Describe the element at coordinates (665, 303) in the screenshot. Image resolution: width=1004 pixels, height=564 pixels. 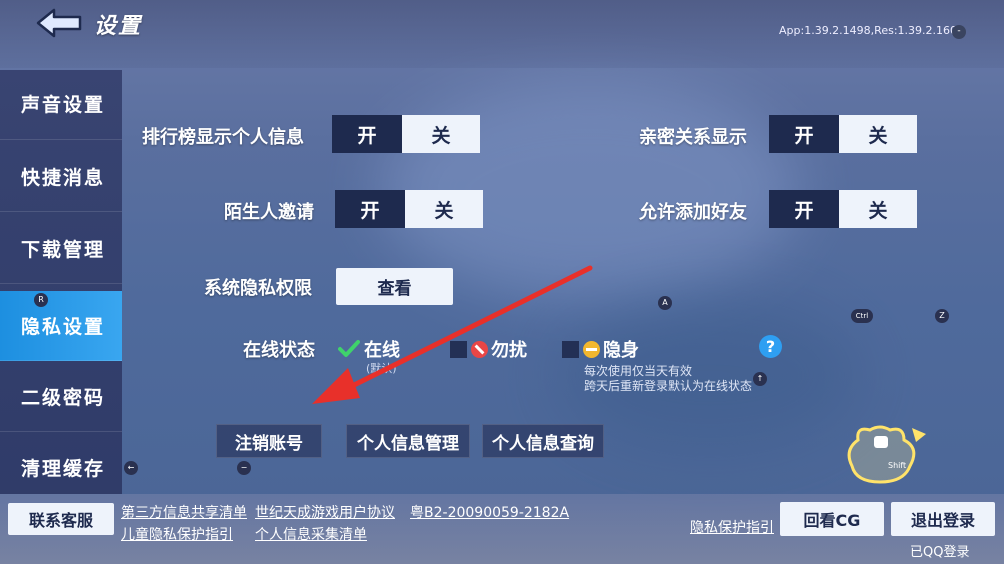
I see `key-hint-a: A` at that location.